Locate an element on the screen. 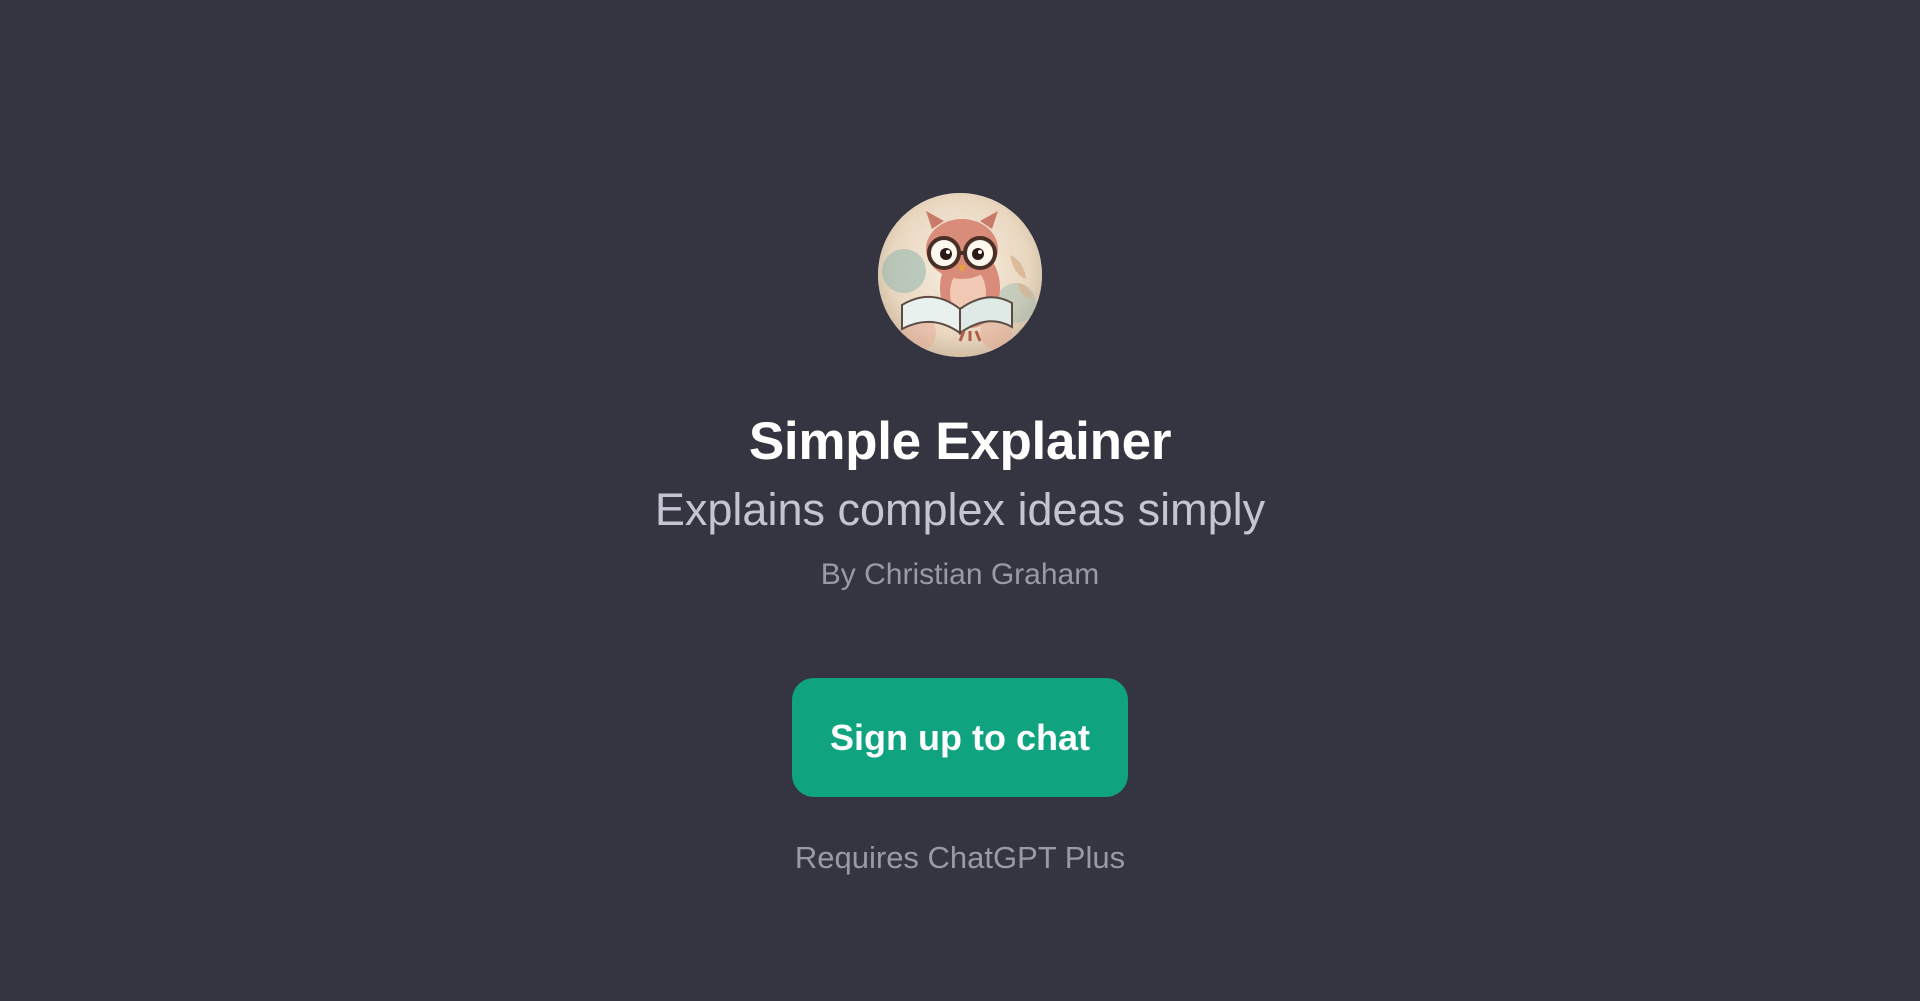 The image size is (1920, 1001). sign-up-to-chat-button: Sign up to chat is located at coordinates (960, 737).